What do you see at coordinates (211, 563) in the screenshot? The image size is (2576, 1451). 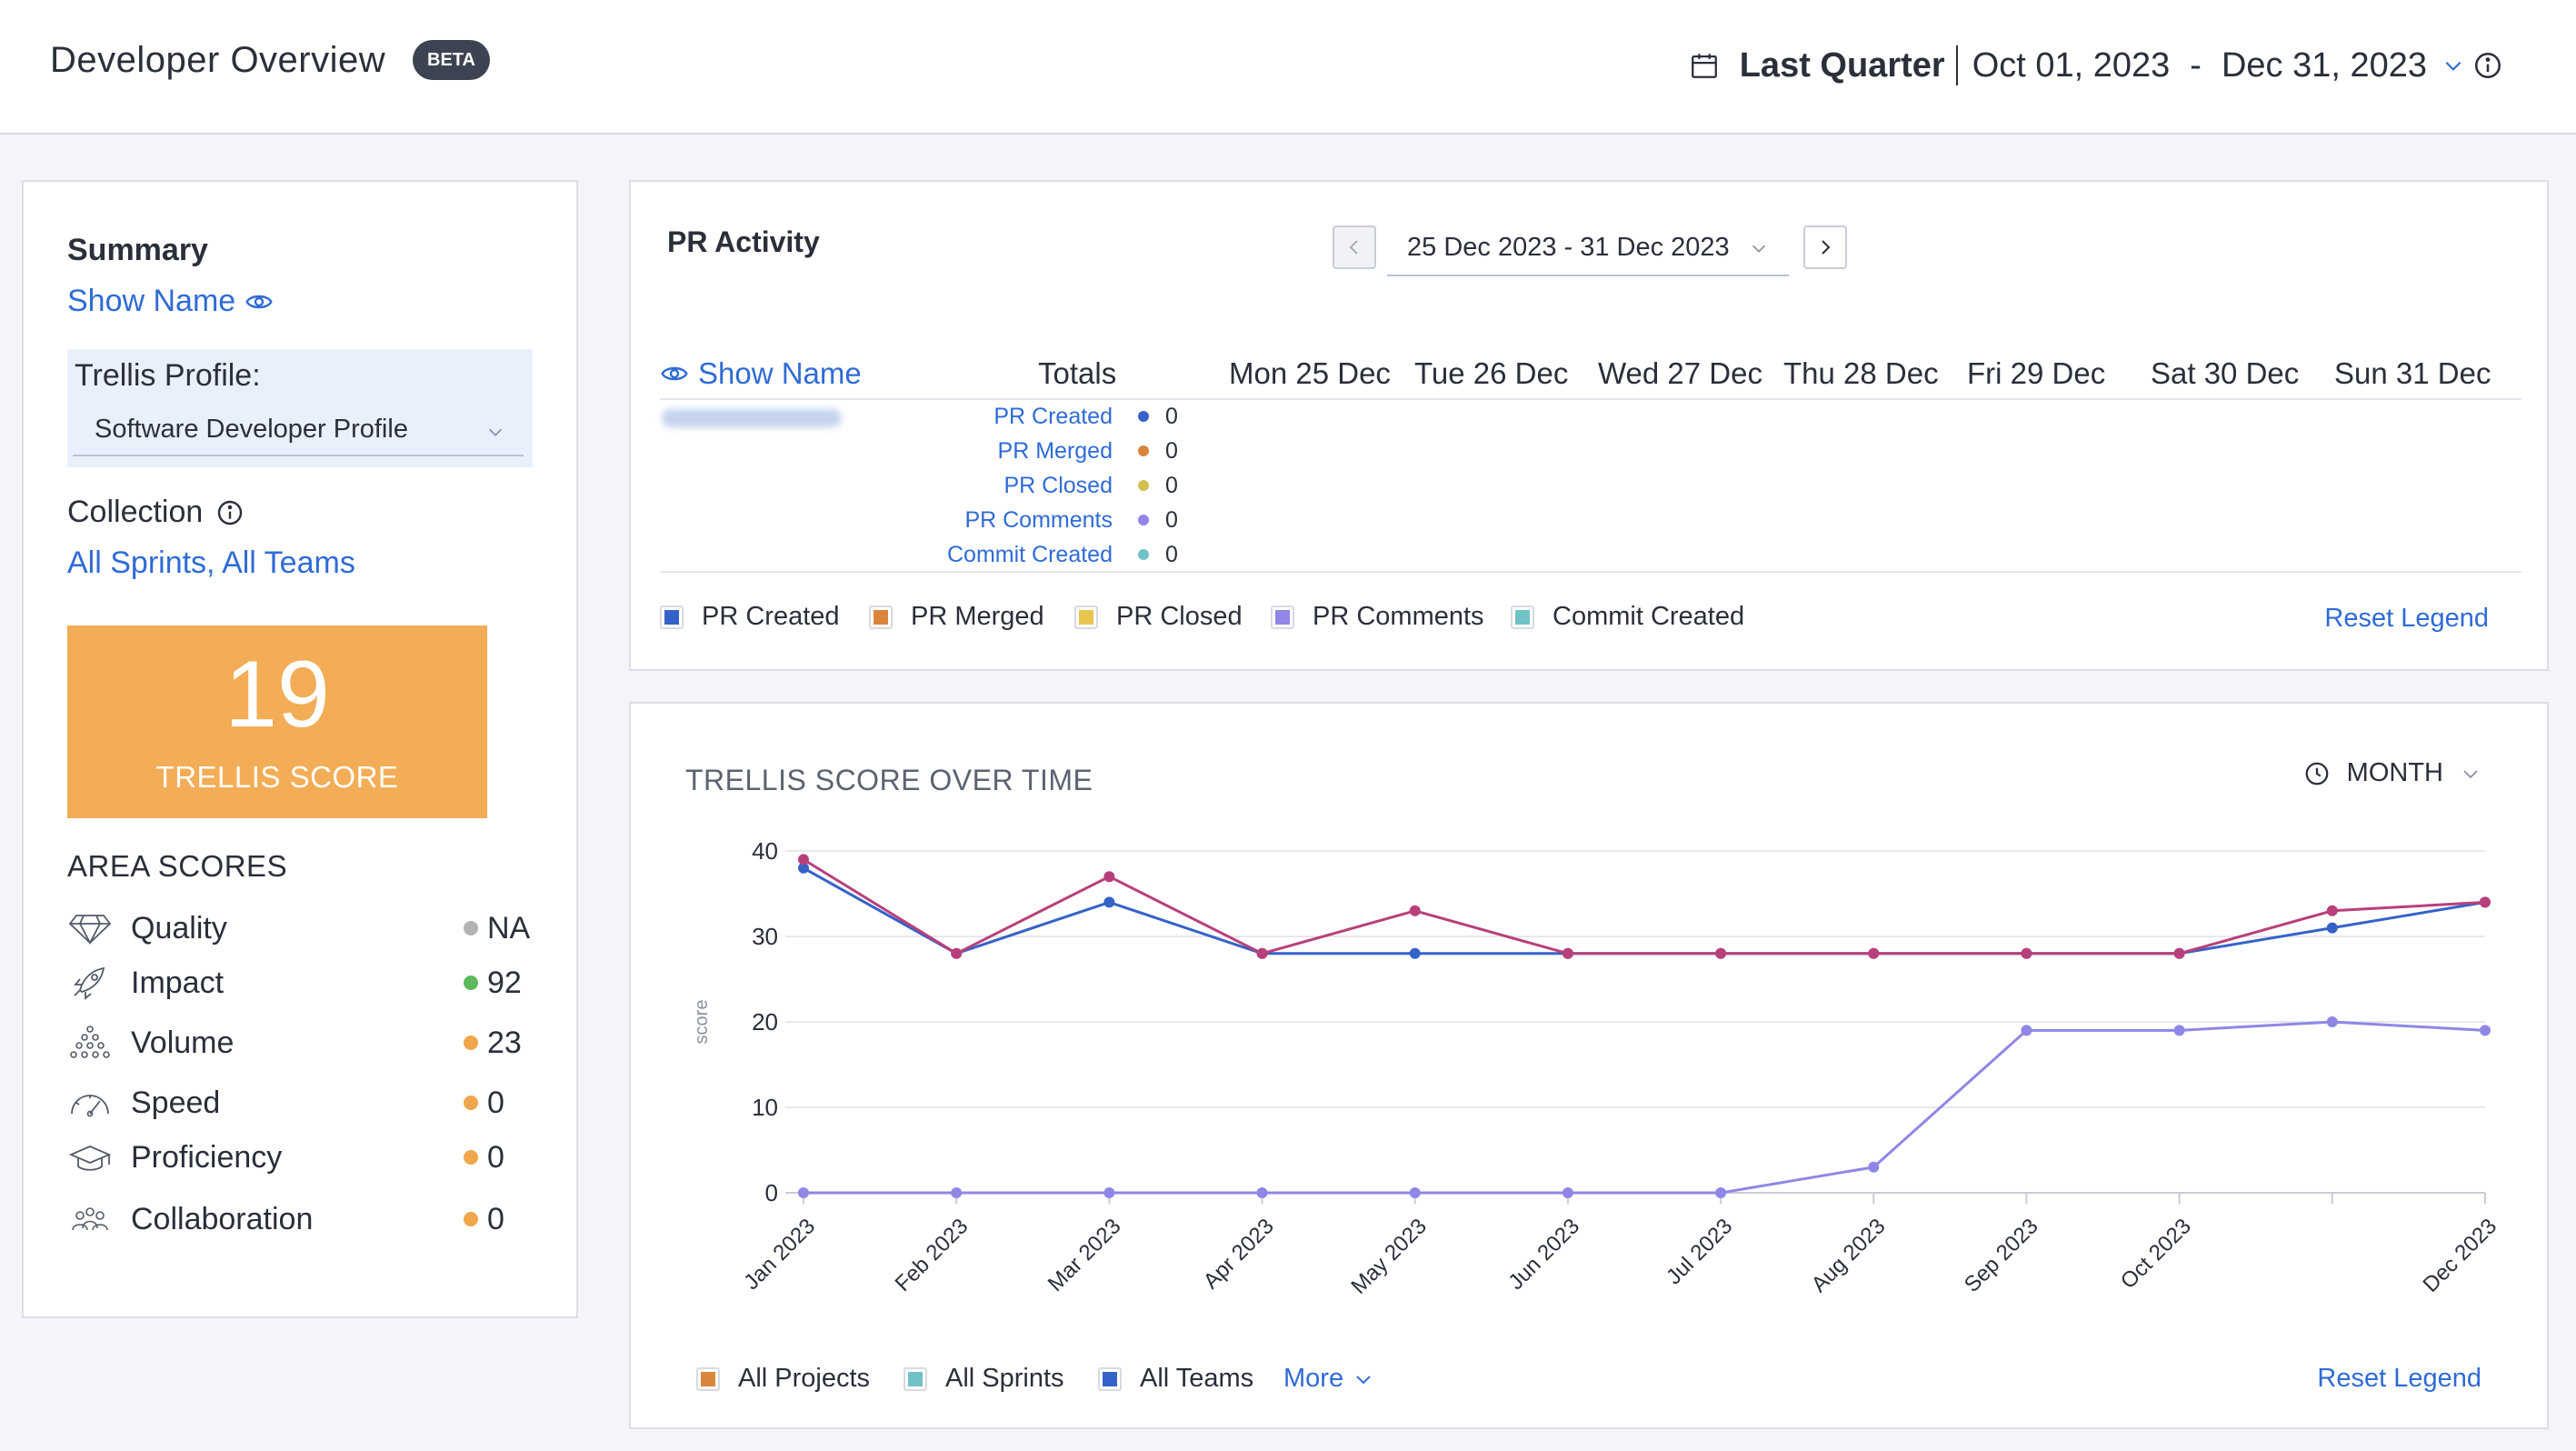 I see `collection-link: All Sprints, All Teams` at bounding box center [211, 563].